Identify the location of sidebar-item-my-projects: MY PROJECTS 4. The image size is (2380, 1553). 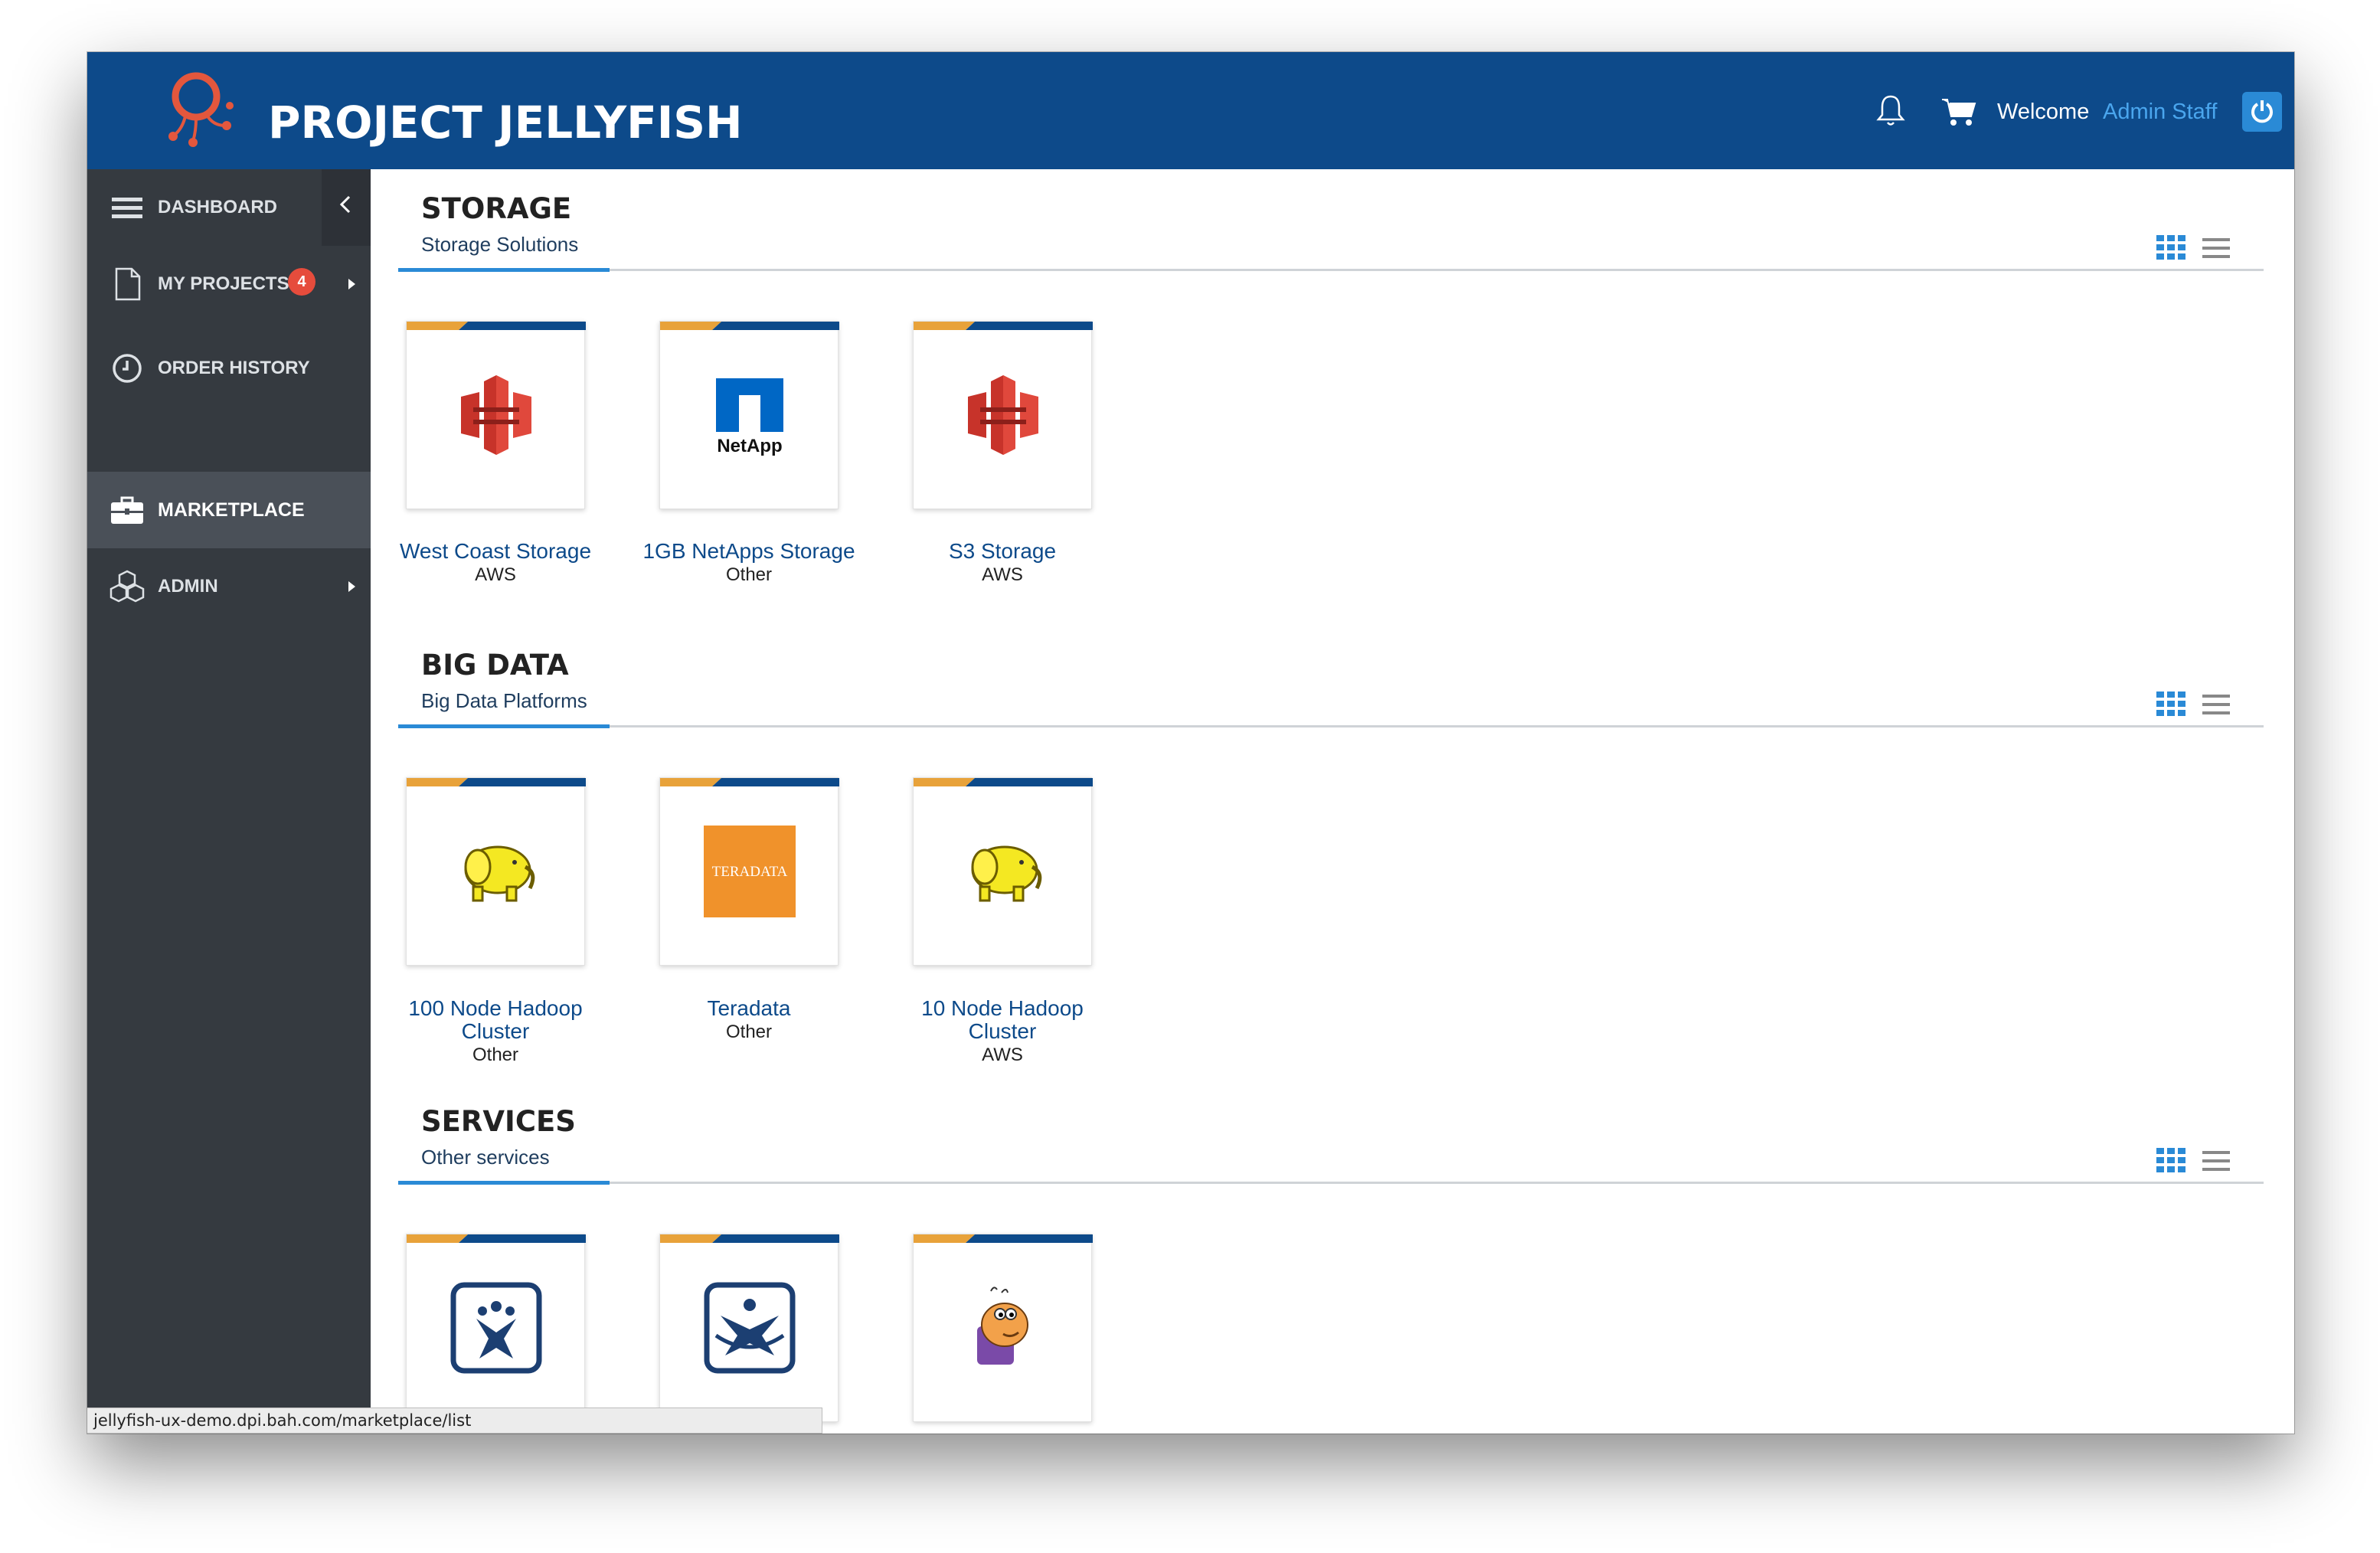
(229, 284).